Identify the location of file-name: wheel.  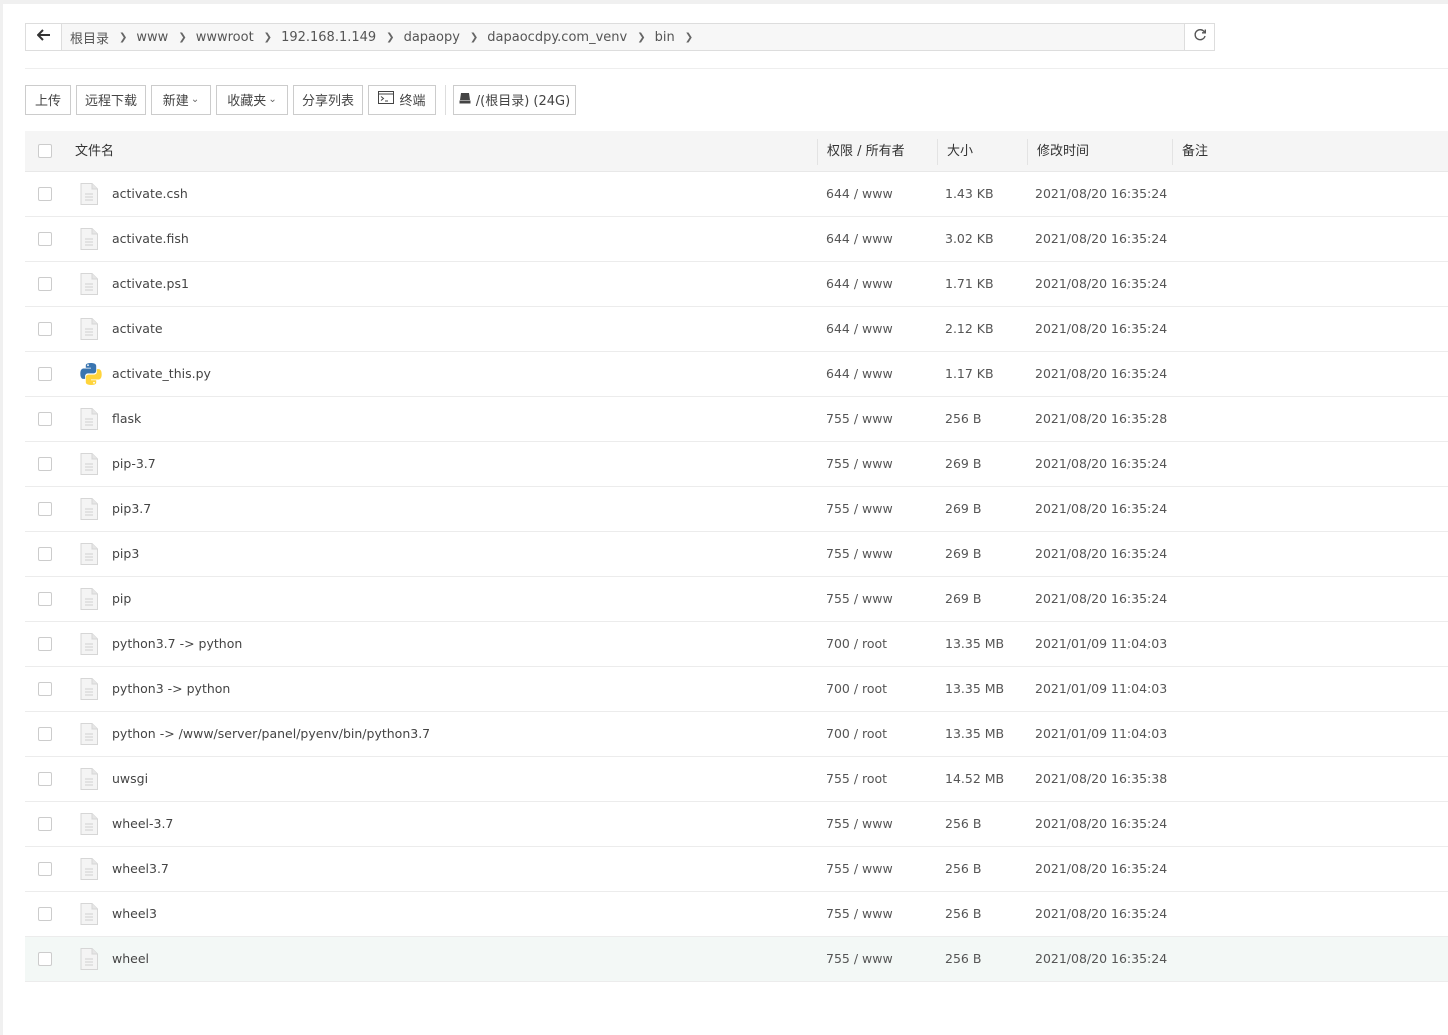
(130, 959).